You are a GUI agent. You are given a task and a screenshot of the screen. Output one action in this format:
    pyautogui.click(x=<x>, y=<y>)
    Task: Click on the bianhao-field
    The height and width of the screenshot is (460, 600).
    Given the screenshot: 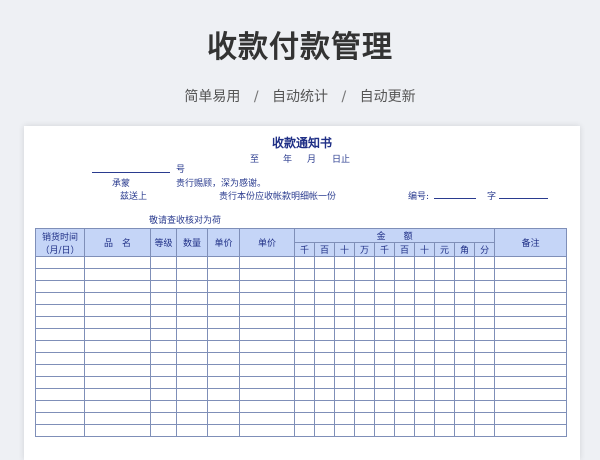 What is the action you would take?
    pyautogui.click(x=455, y=198)
    